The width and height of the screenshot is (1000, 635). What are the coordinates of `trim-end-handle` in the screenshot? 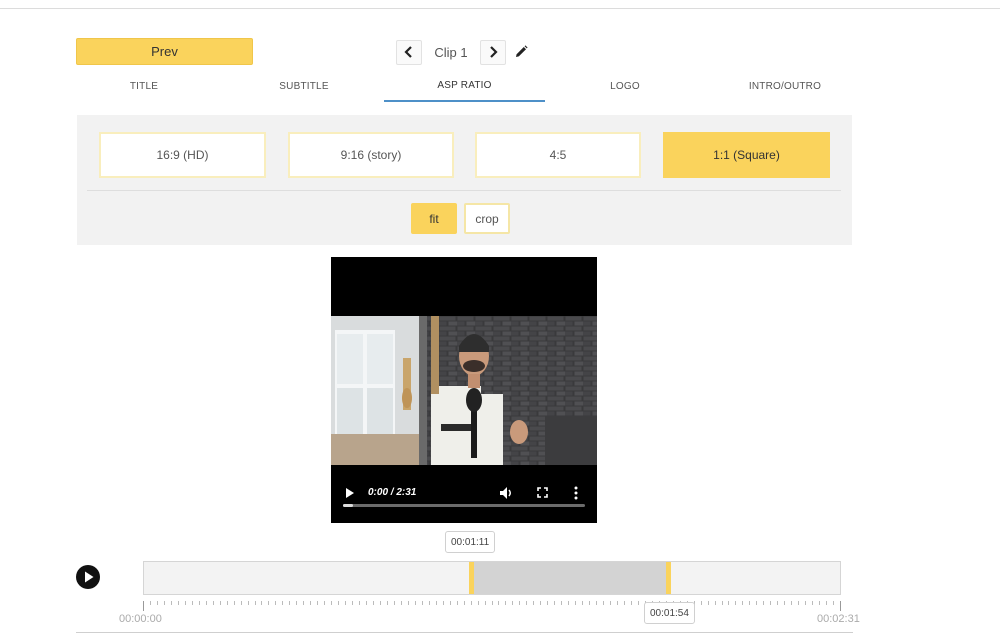 It's located at (668, 578).